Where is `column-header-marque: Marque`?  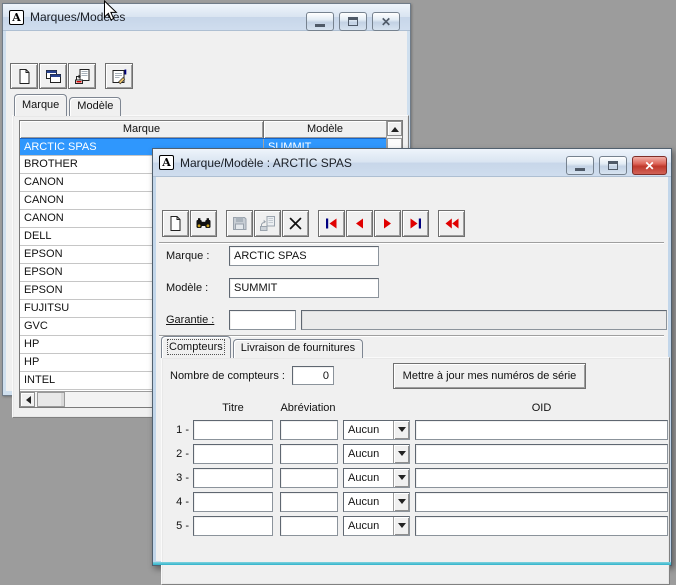
column-header-marque: Marque is located at coordinates (142, 129).